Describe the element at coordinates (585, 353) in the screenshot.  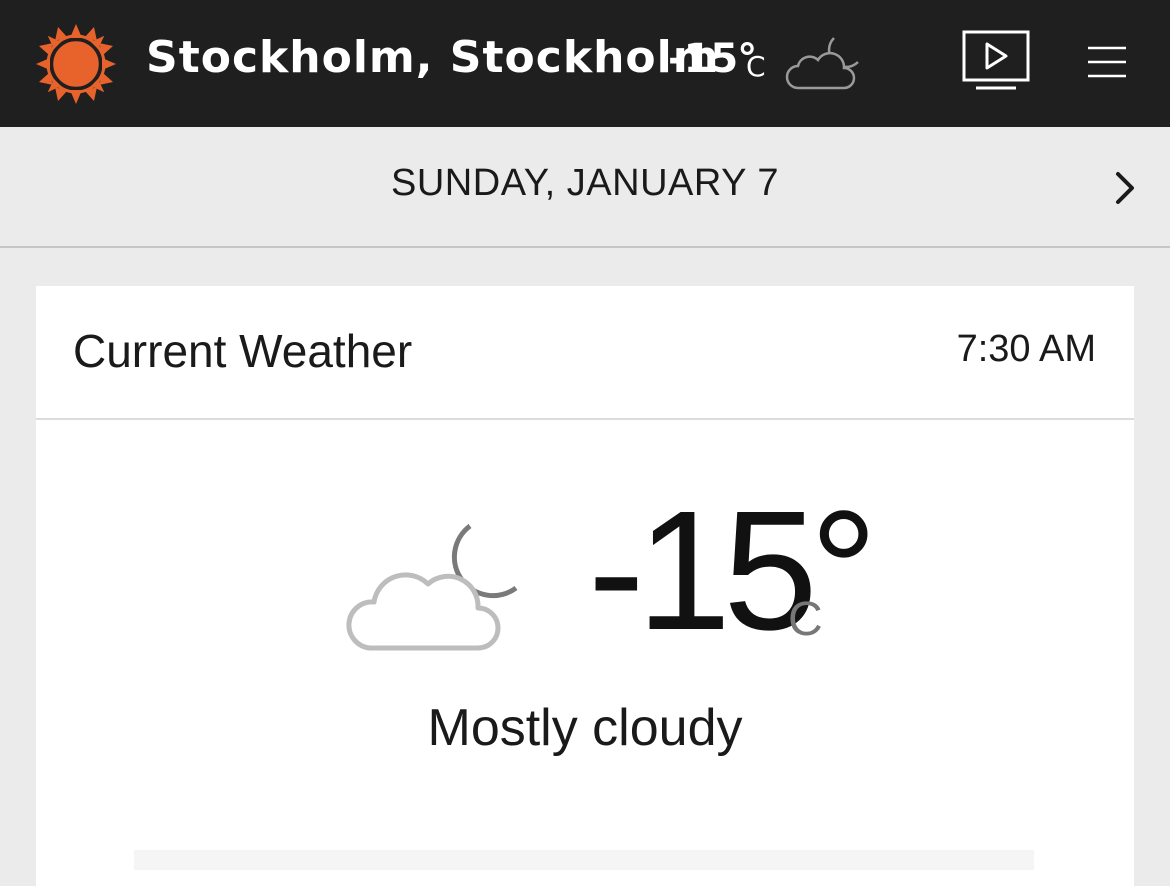
I see `card-header: Current Weather 7:30 AM` at that location.